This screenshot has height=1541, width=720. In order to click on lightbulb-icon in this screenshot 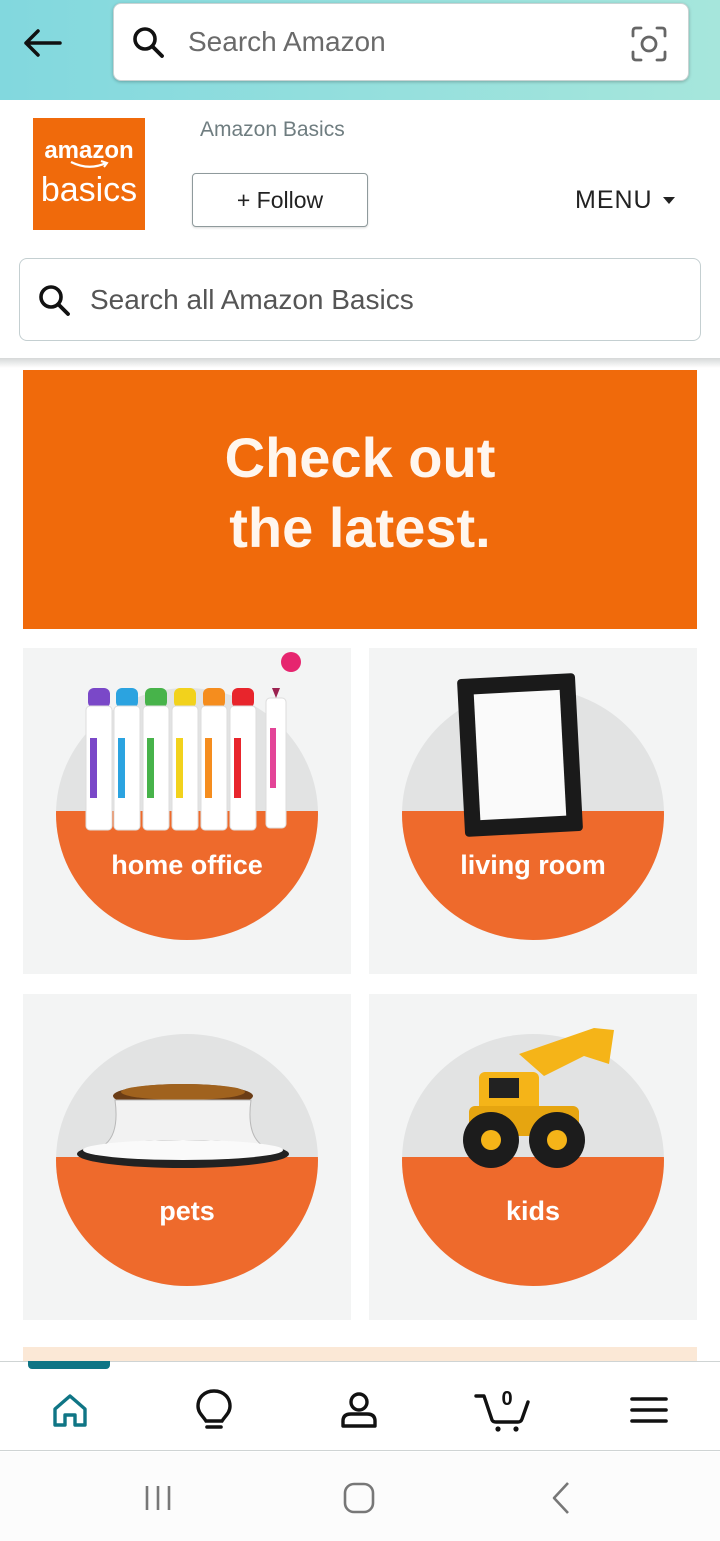, I will do `click(214, 1409)`.